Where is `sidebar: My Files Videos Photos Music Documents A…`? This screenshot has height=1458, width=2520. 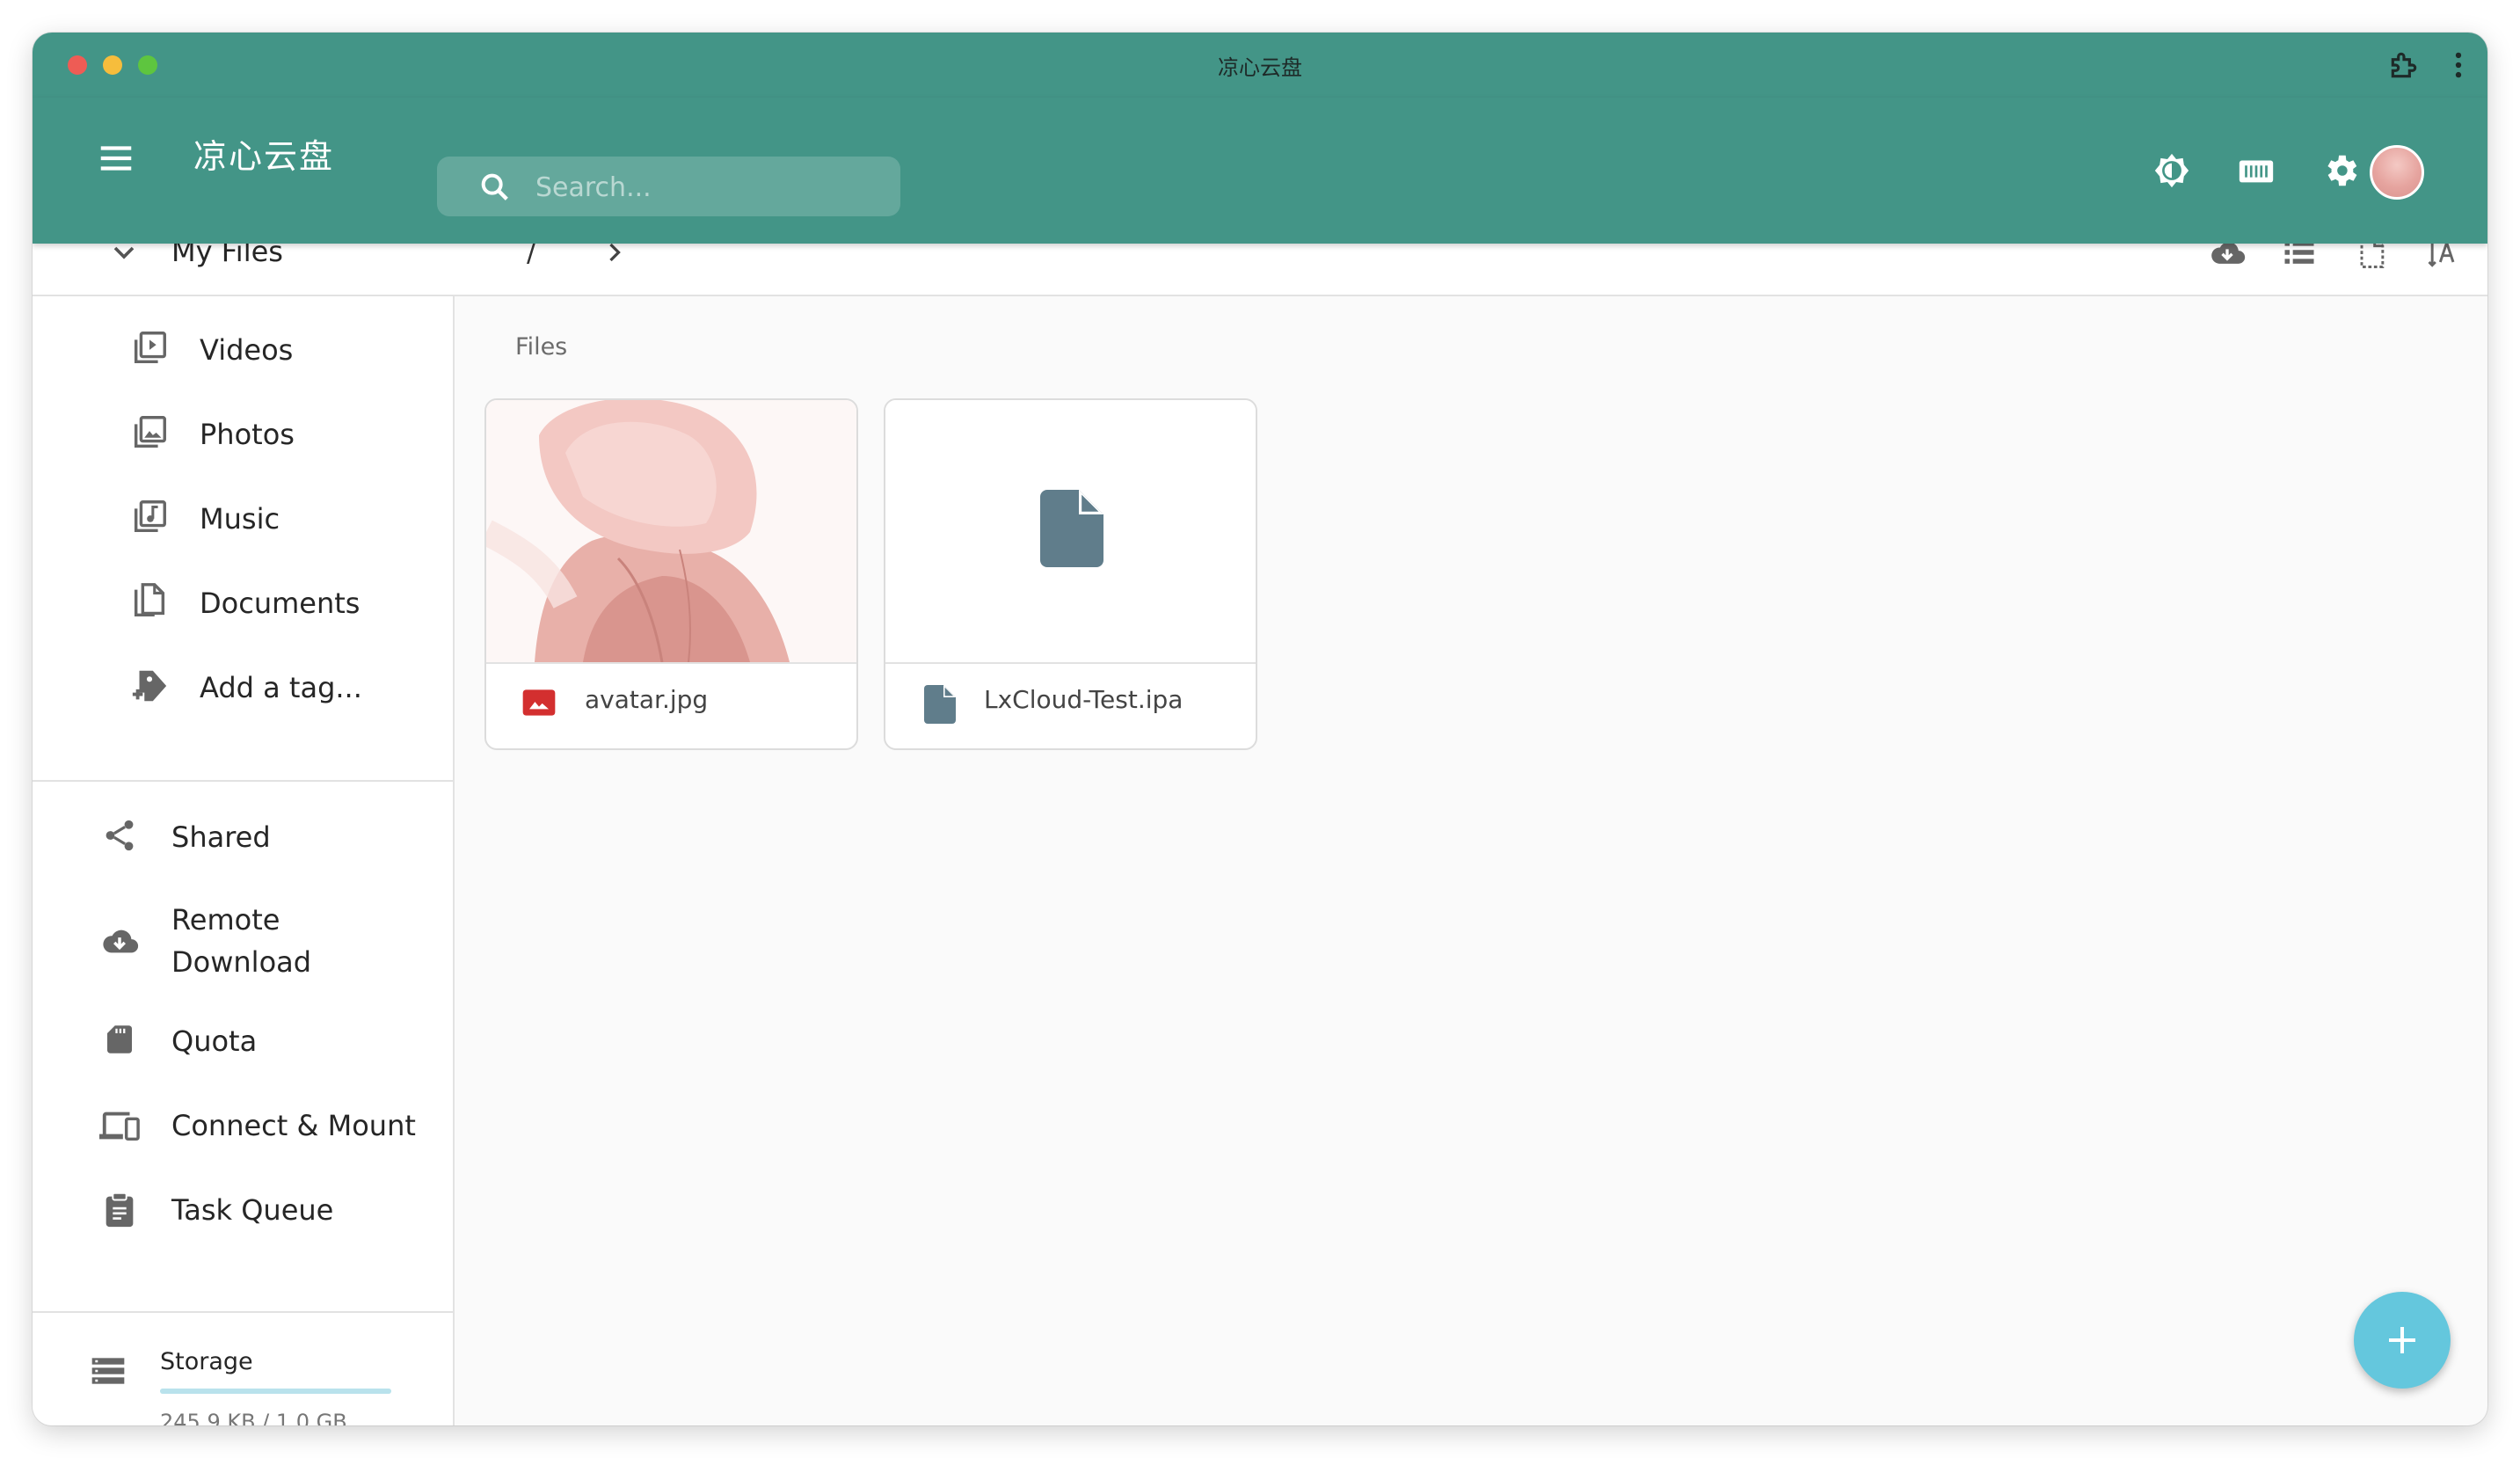
sidebar: My Files Videos Photos Music Documents A… is located at coordinates (244, 818).